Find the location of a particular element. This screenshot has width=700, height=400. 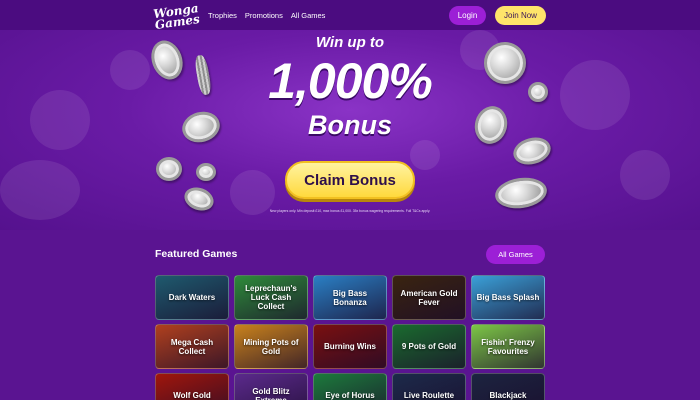

main-nav: Trophies Promotions All Games is located at coordinates (266, 15).